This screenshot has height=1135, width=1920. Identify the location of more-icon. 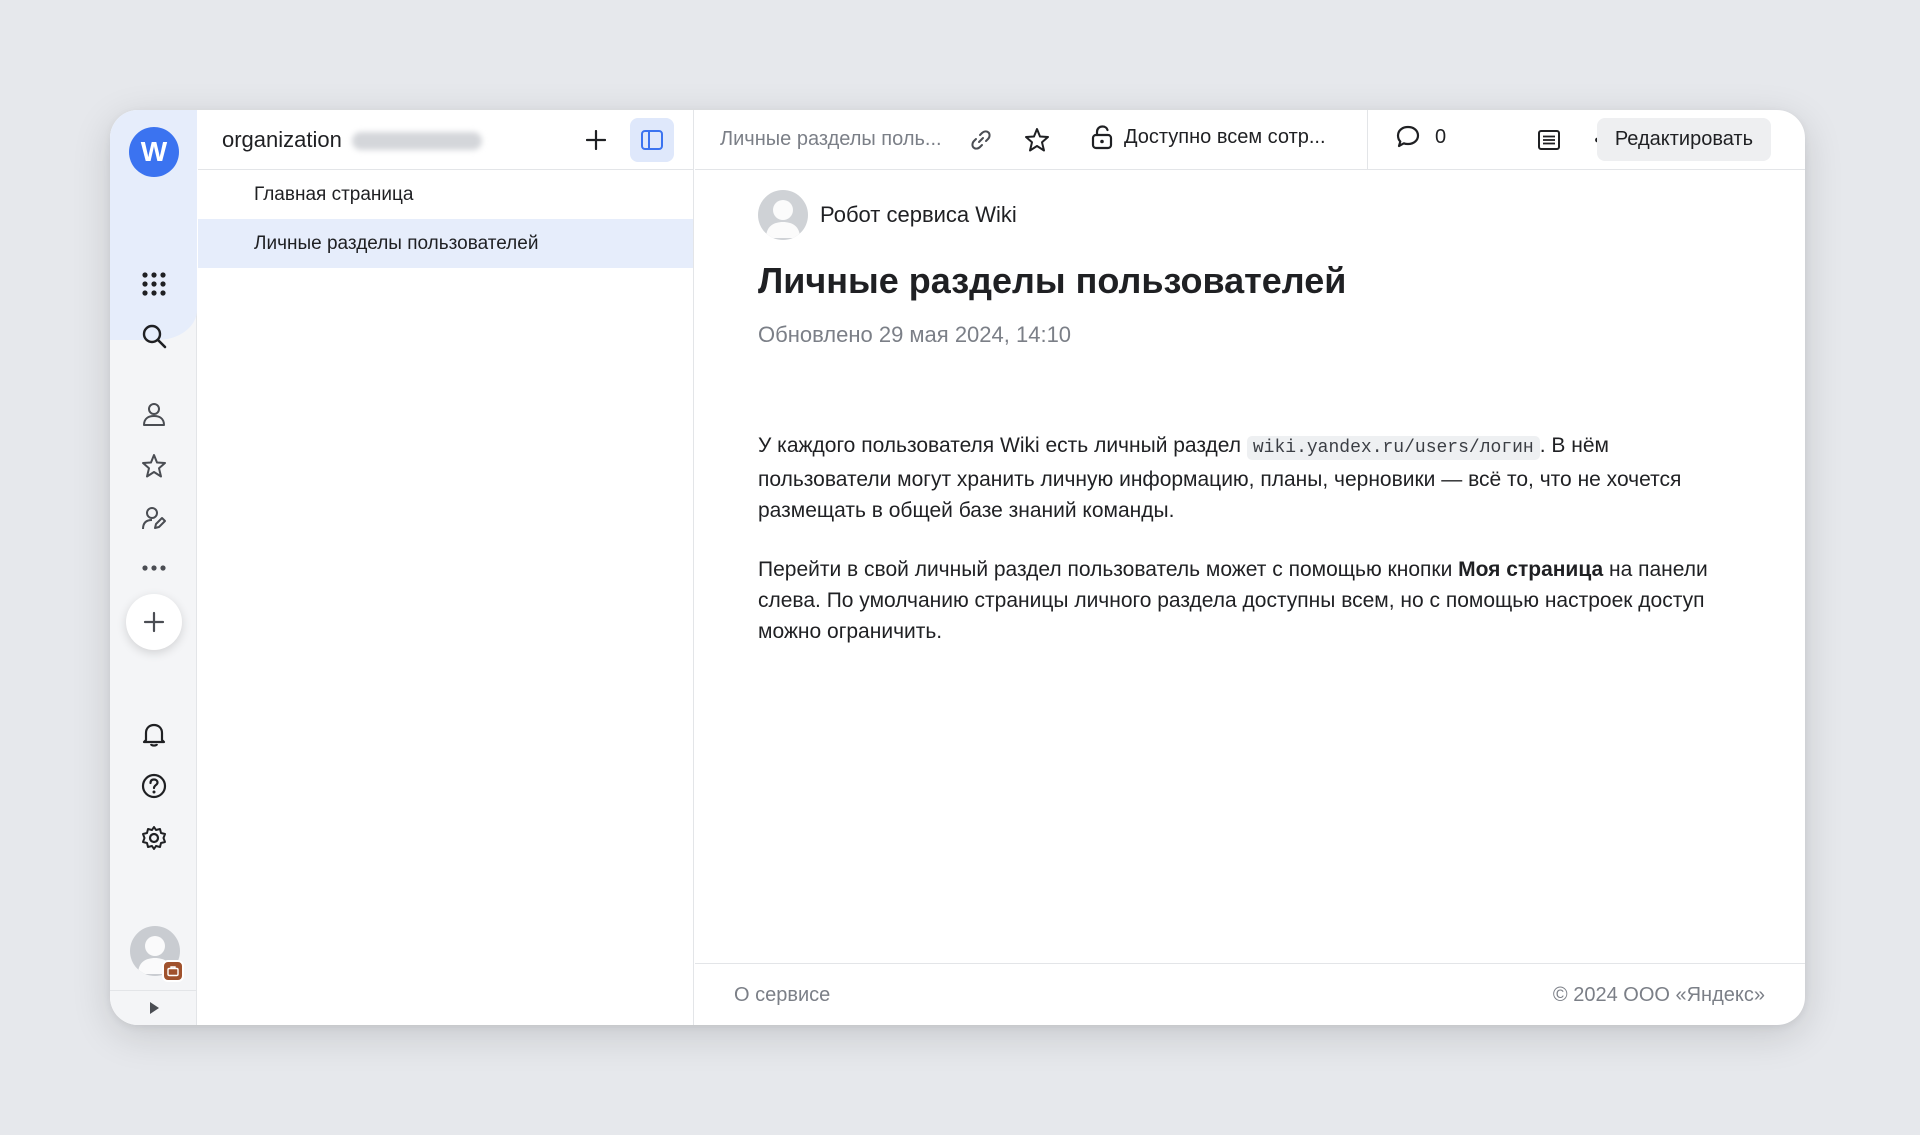
(153, 567).